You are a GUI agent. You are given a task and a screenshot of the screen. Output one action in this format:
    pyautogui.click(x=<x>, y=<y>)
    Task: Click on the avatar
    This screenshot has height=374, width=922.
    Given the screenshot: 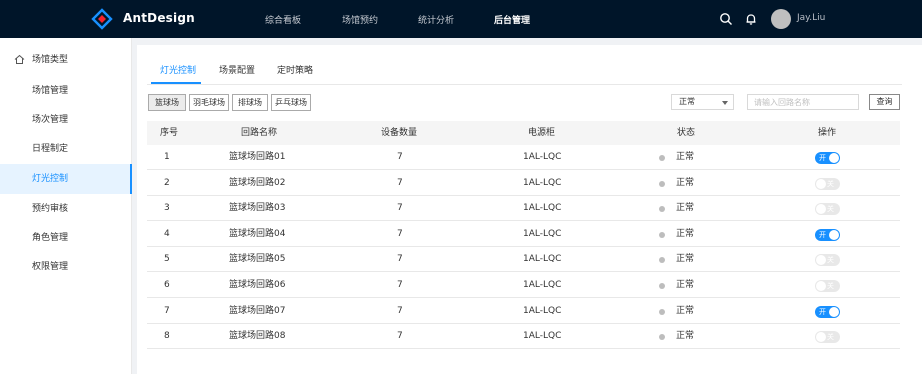 What is the action you would take?
    pyautogui.click(x=781, y=19)
    